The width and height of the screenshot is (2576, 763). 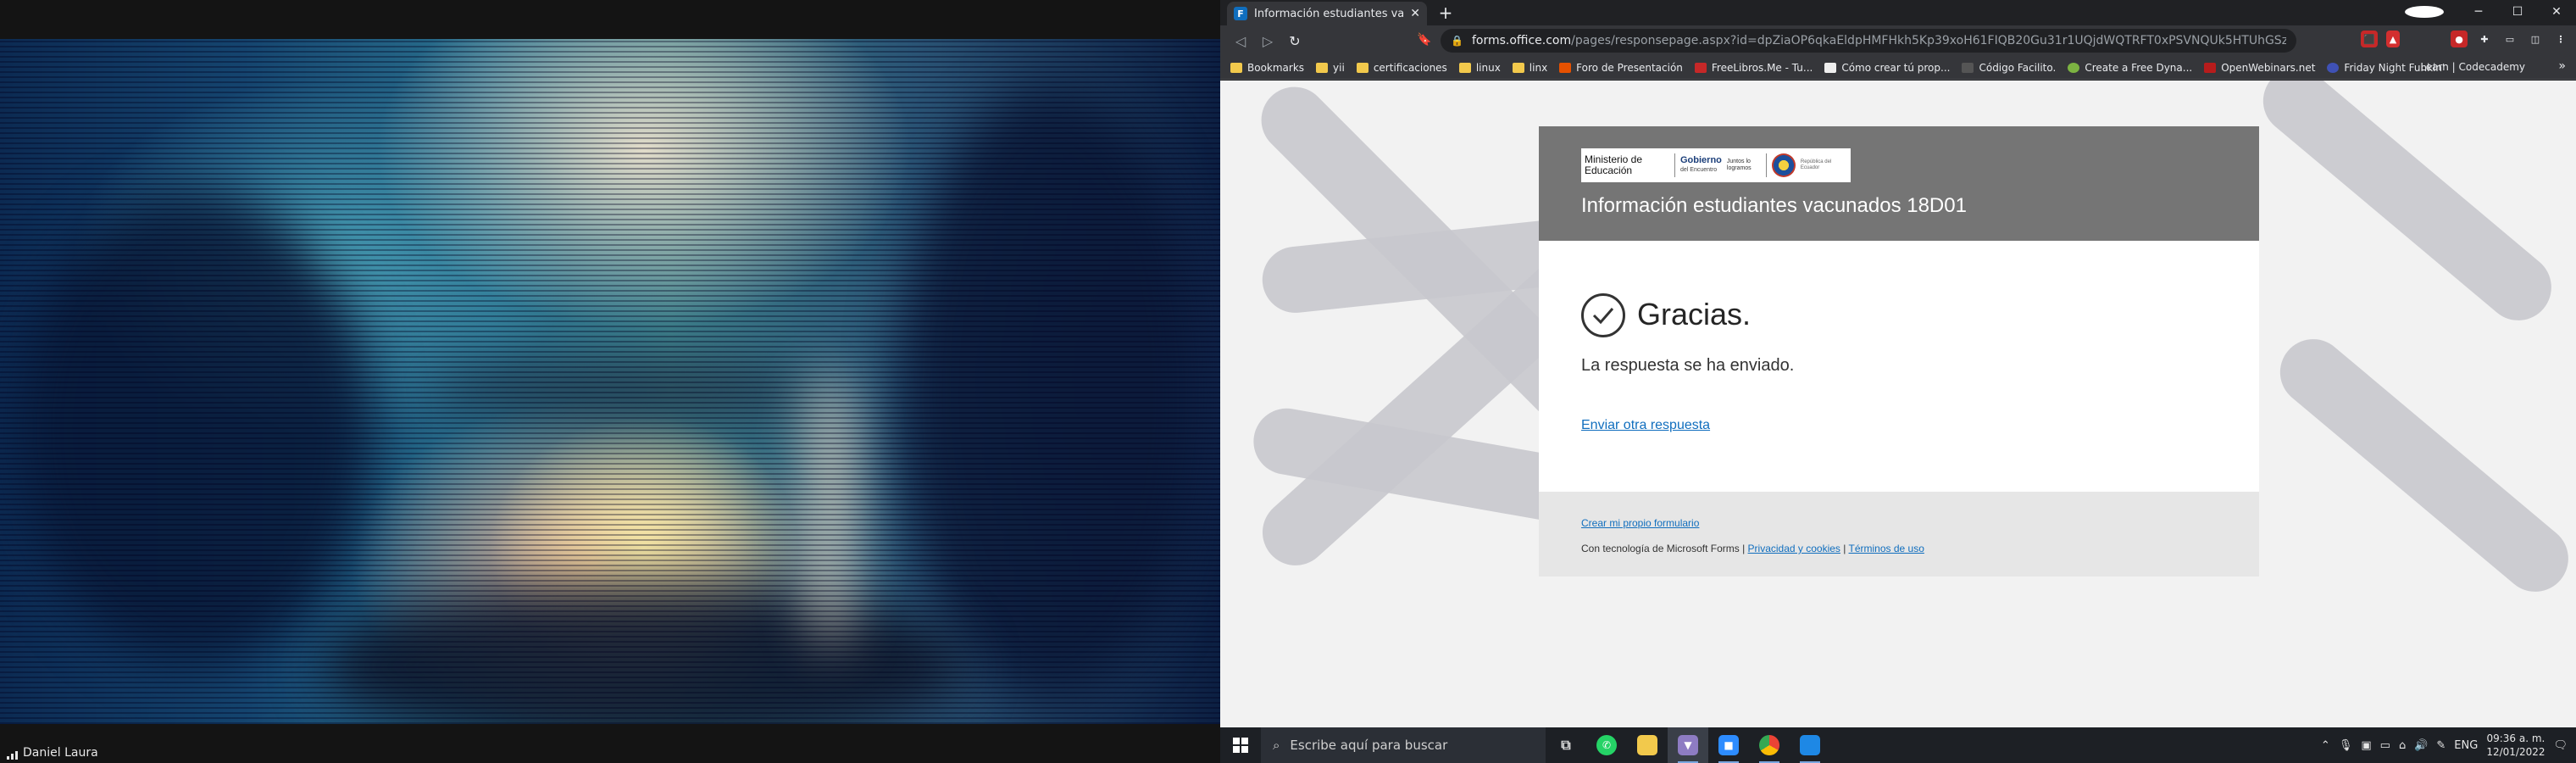 I want to click on reload-button: ↻, so click(x=1294, y=41).